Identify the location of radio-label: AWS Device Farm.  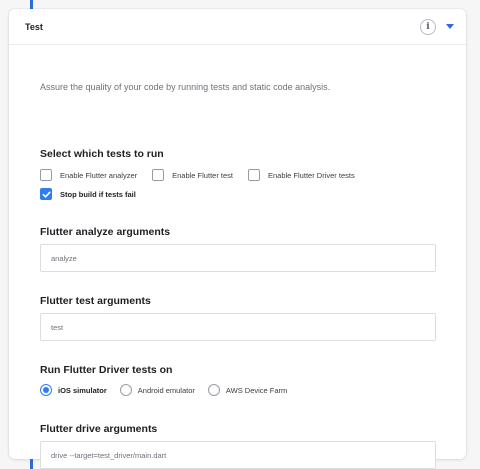
(256, 390).